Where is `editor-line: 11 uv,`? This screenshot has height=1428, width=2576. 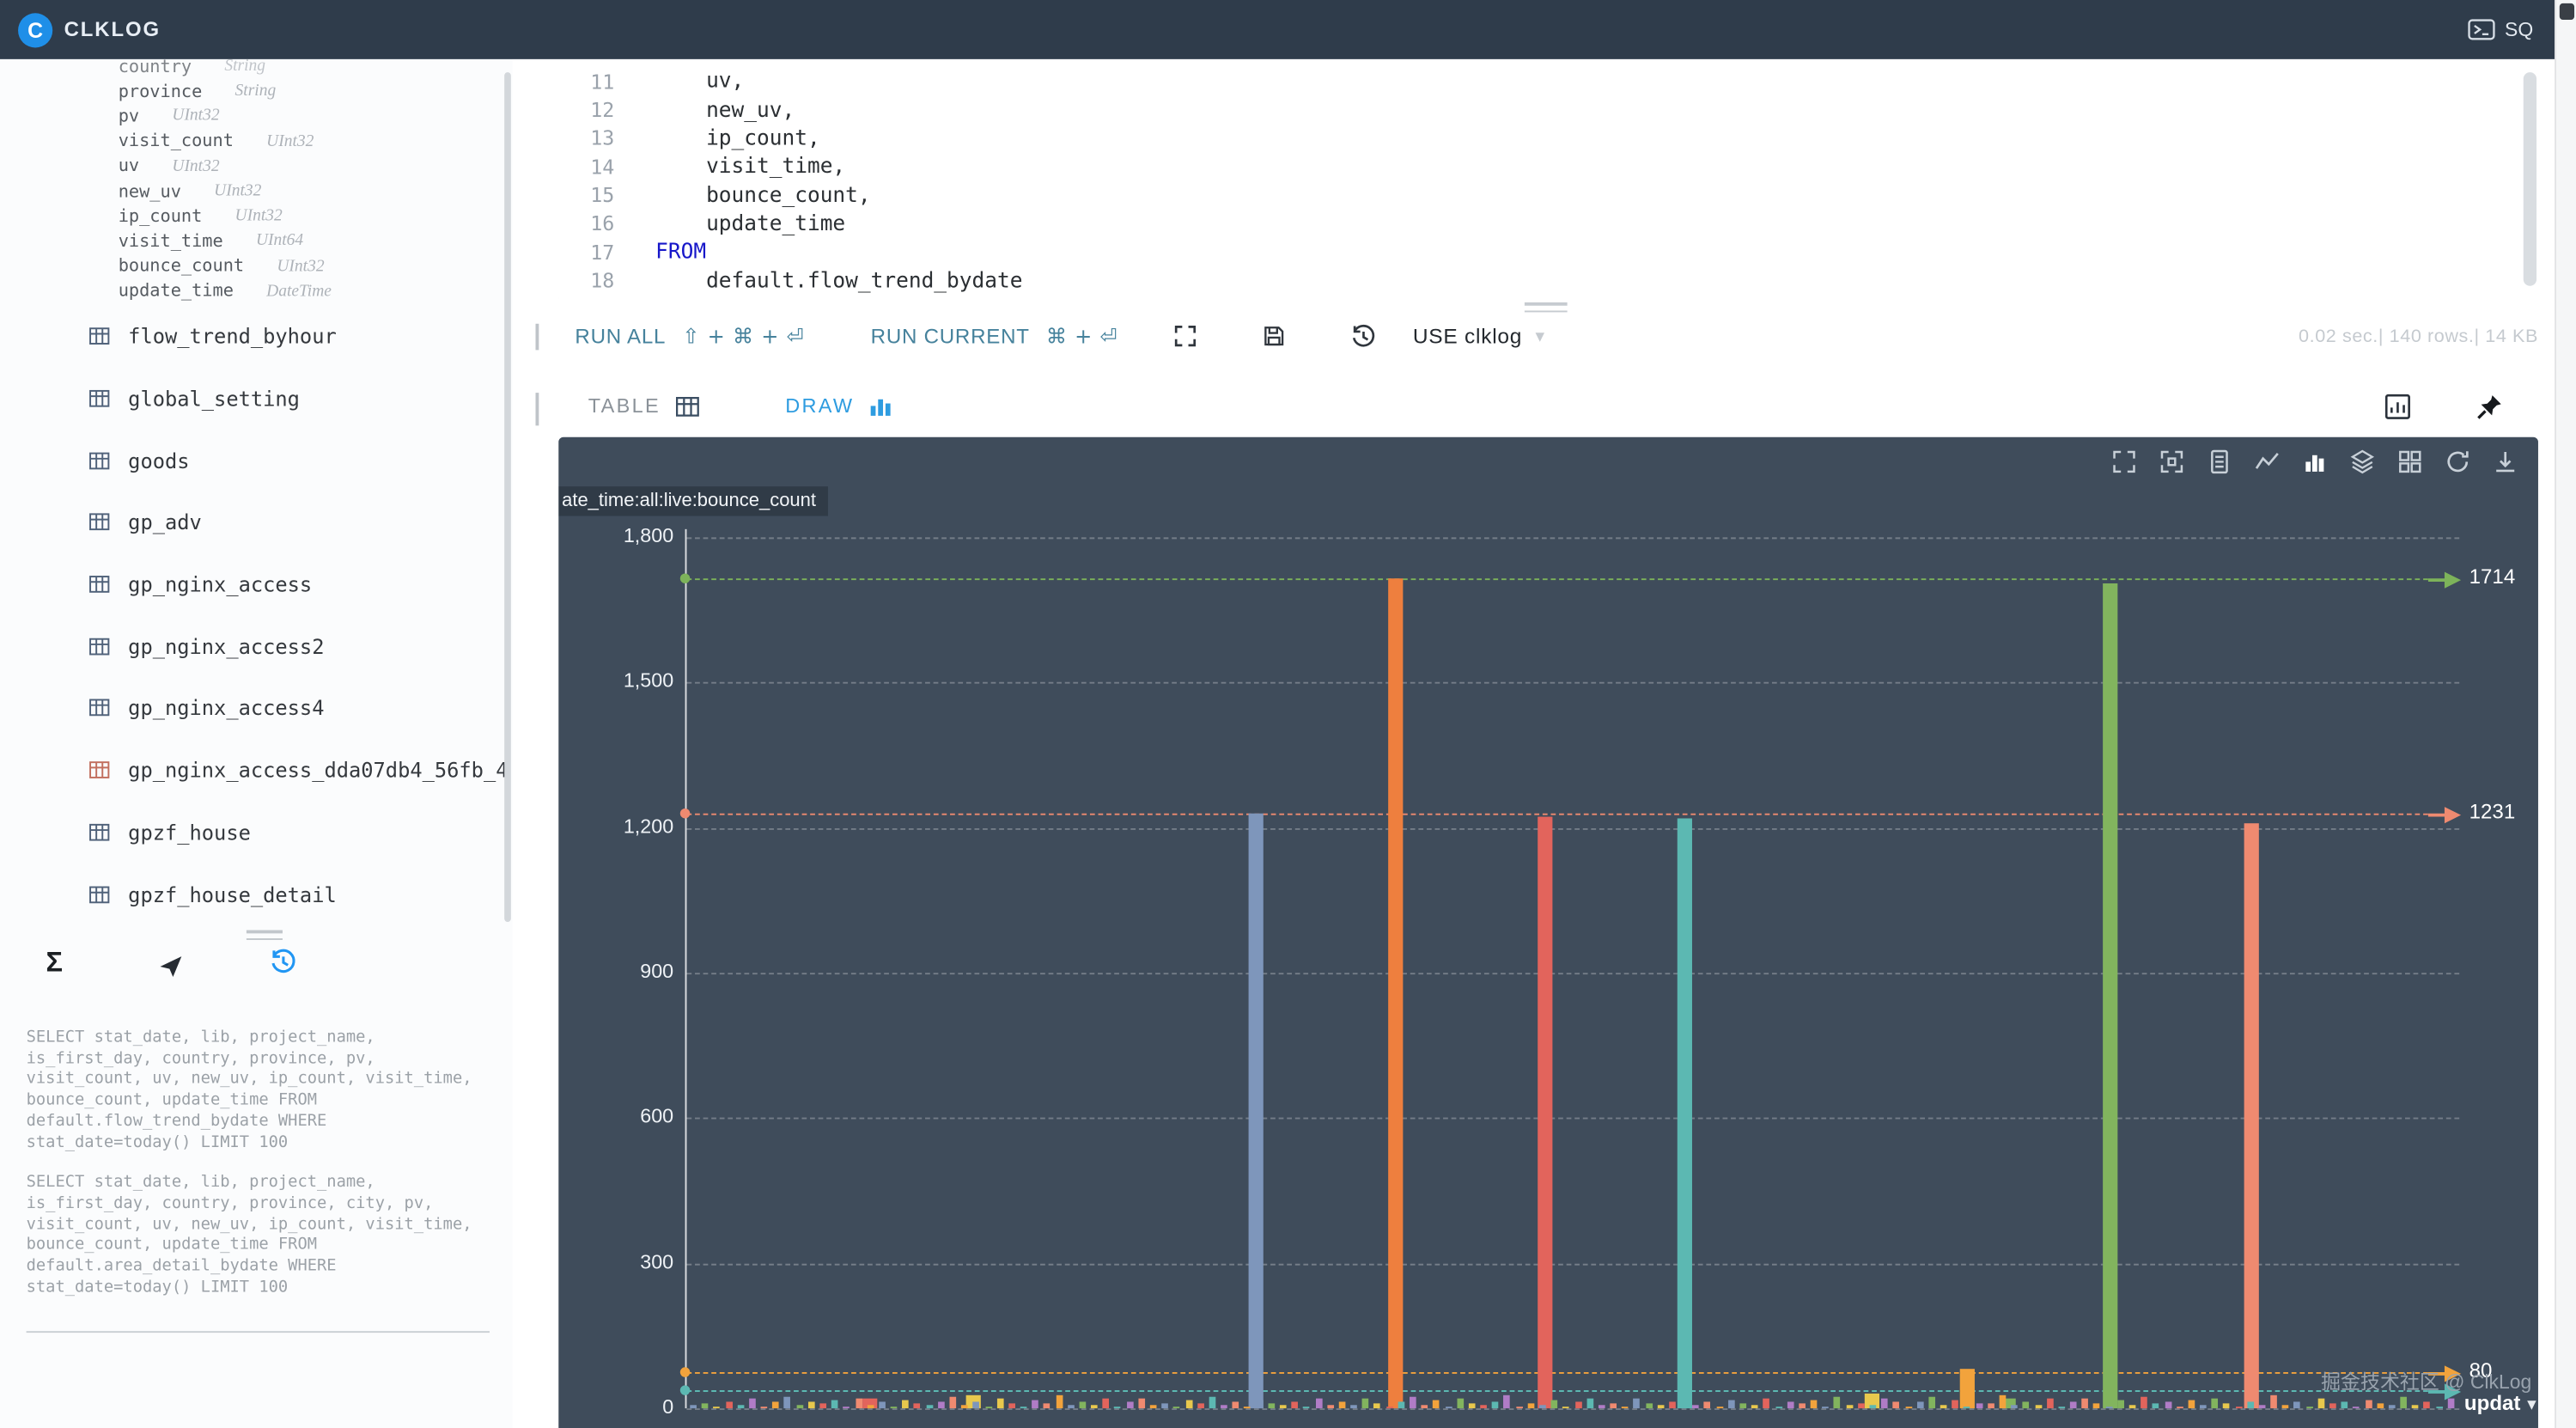 editor-line: 11 uv, is located at coordinates (1557, 81).